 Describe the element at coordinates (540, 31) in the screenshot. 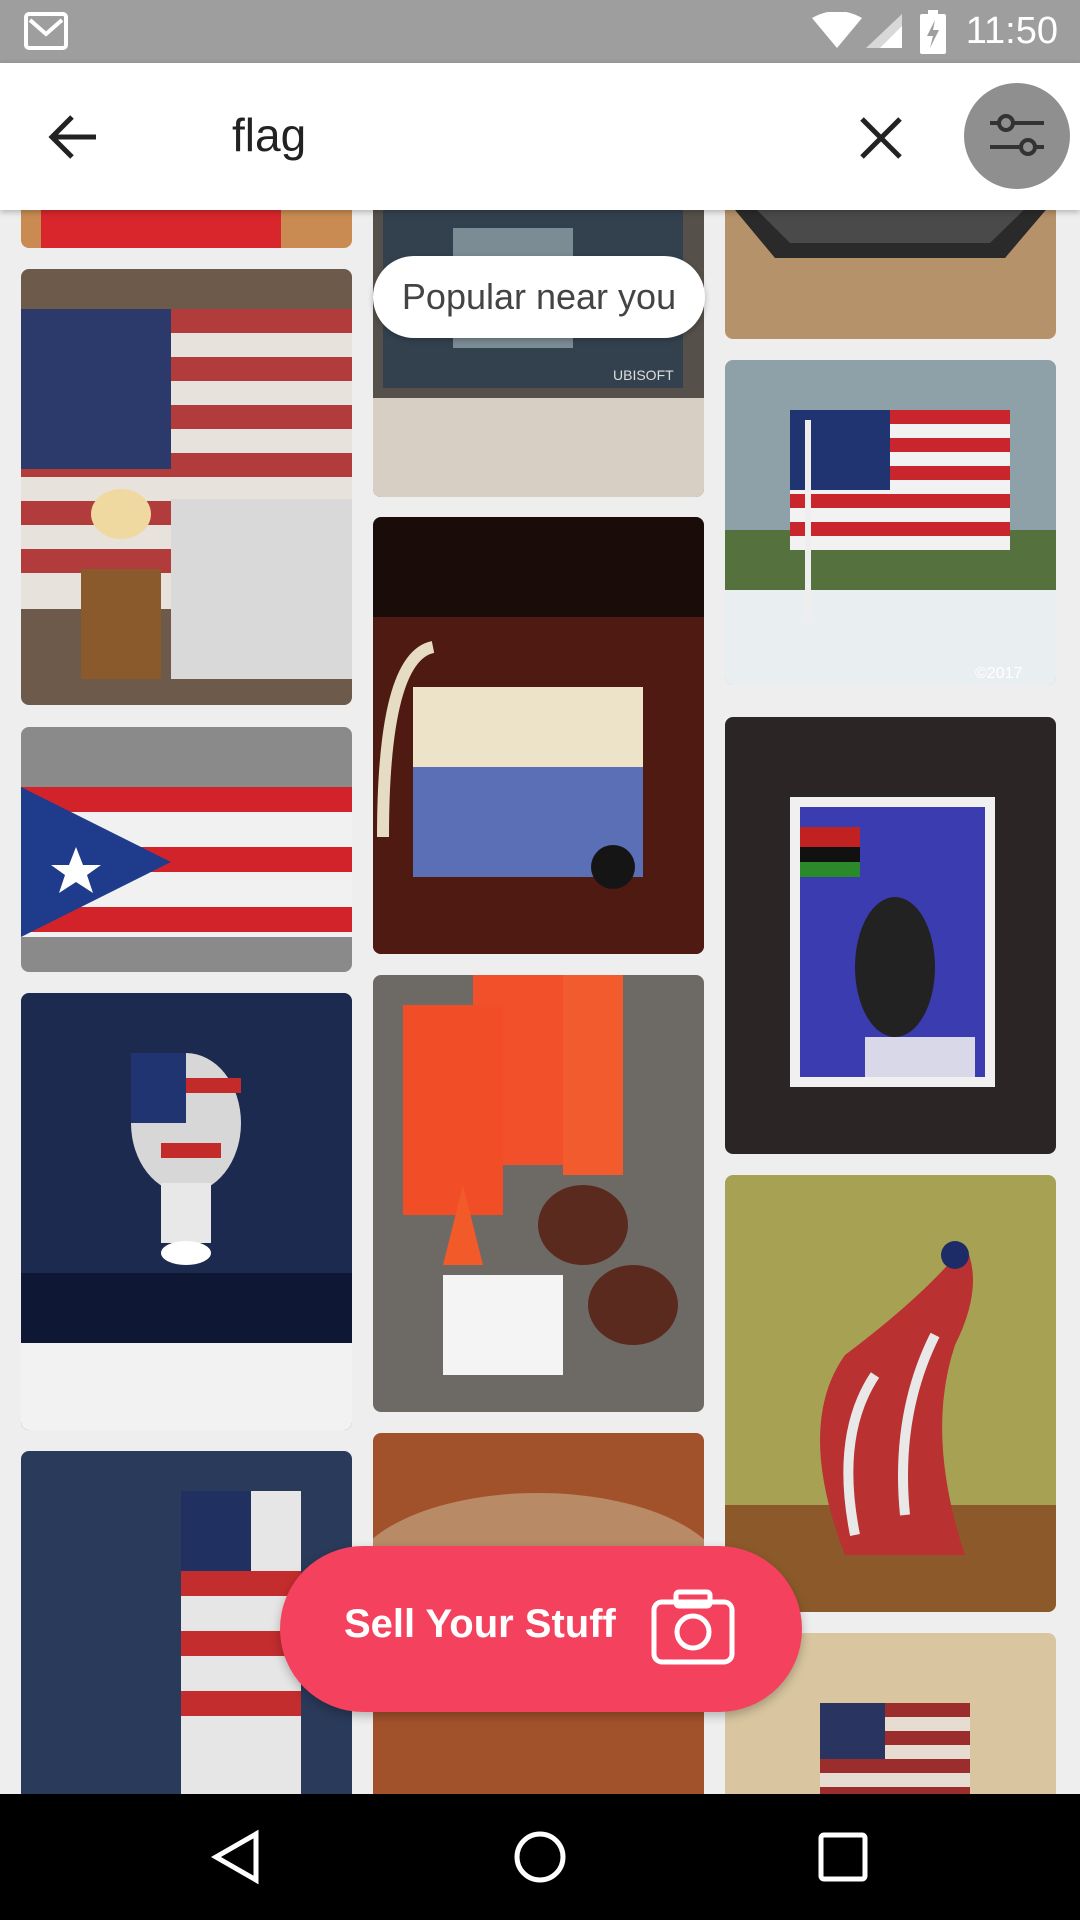

I see `status-bar: 11:50` at that location.